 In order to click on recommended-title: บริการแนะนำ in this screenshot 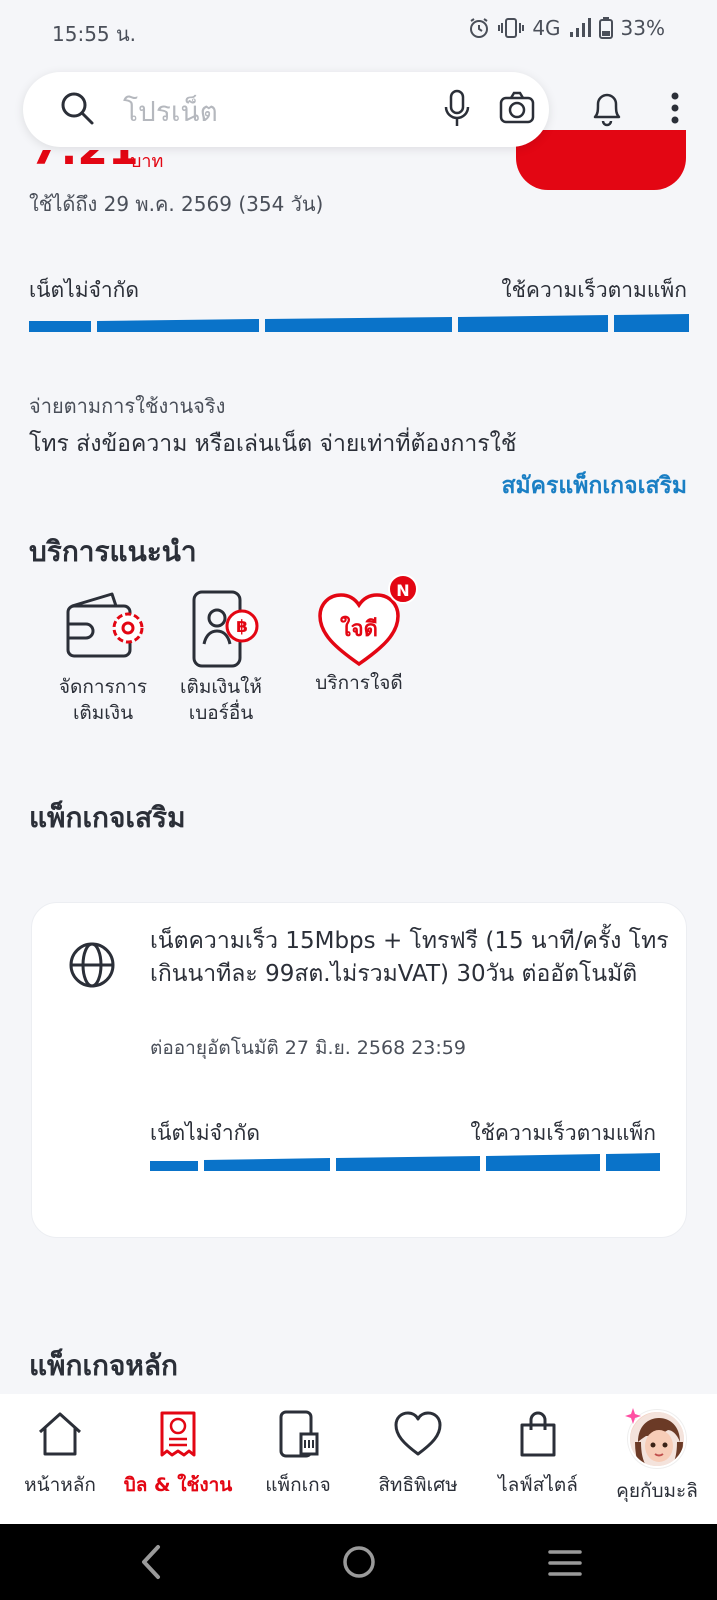, I will do `click(113, 551)`.